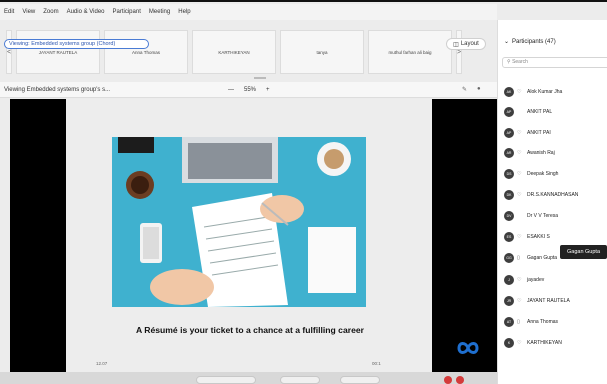 The width and height of the screenshot is (607, 384). What do you see at coordinates (159, 12) in the screenshot?
I see `menu-meeting: Meeting` at bounding box center [159, 12].